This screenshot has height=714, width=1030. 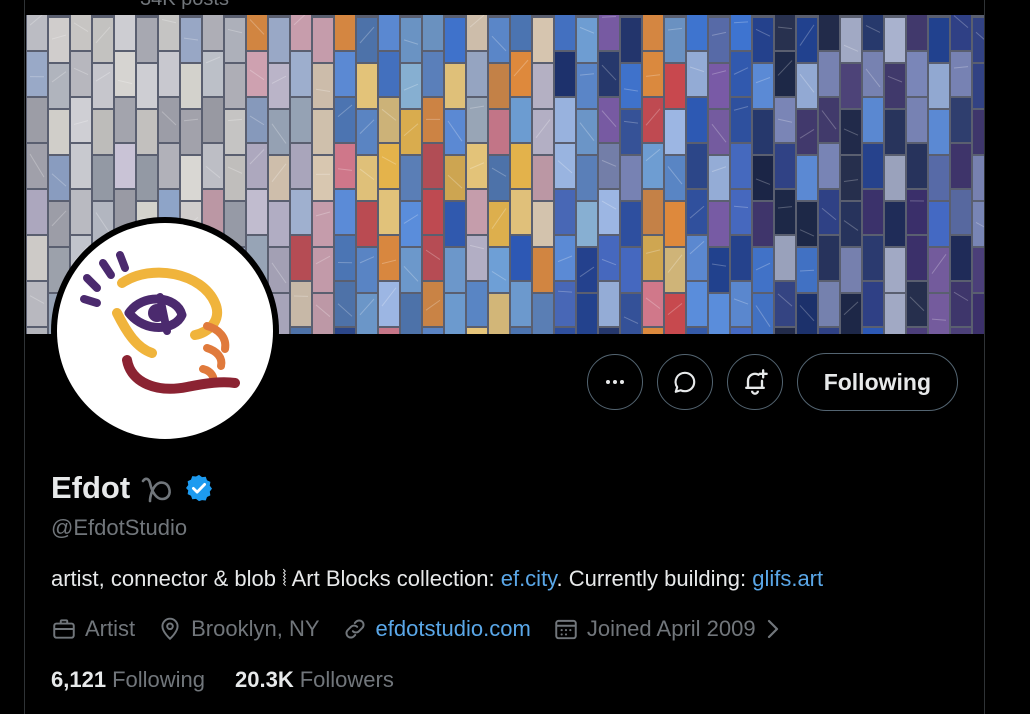 I want to click on following-button: Following, so click(x=877, y=382).